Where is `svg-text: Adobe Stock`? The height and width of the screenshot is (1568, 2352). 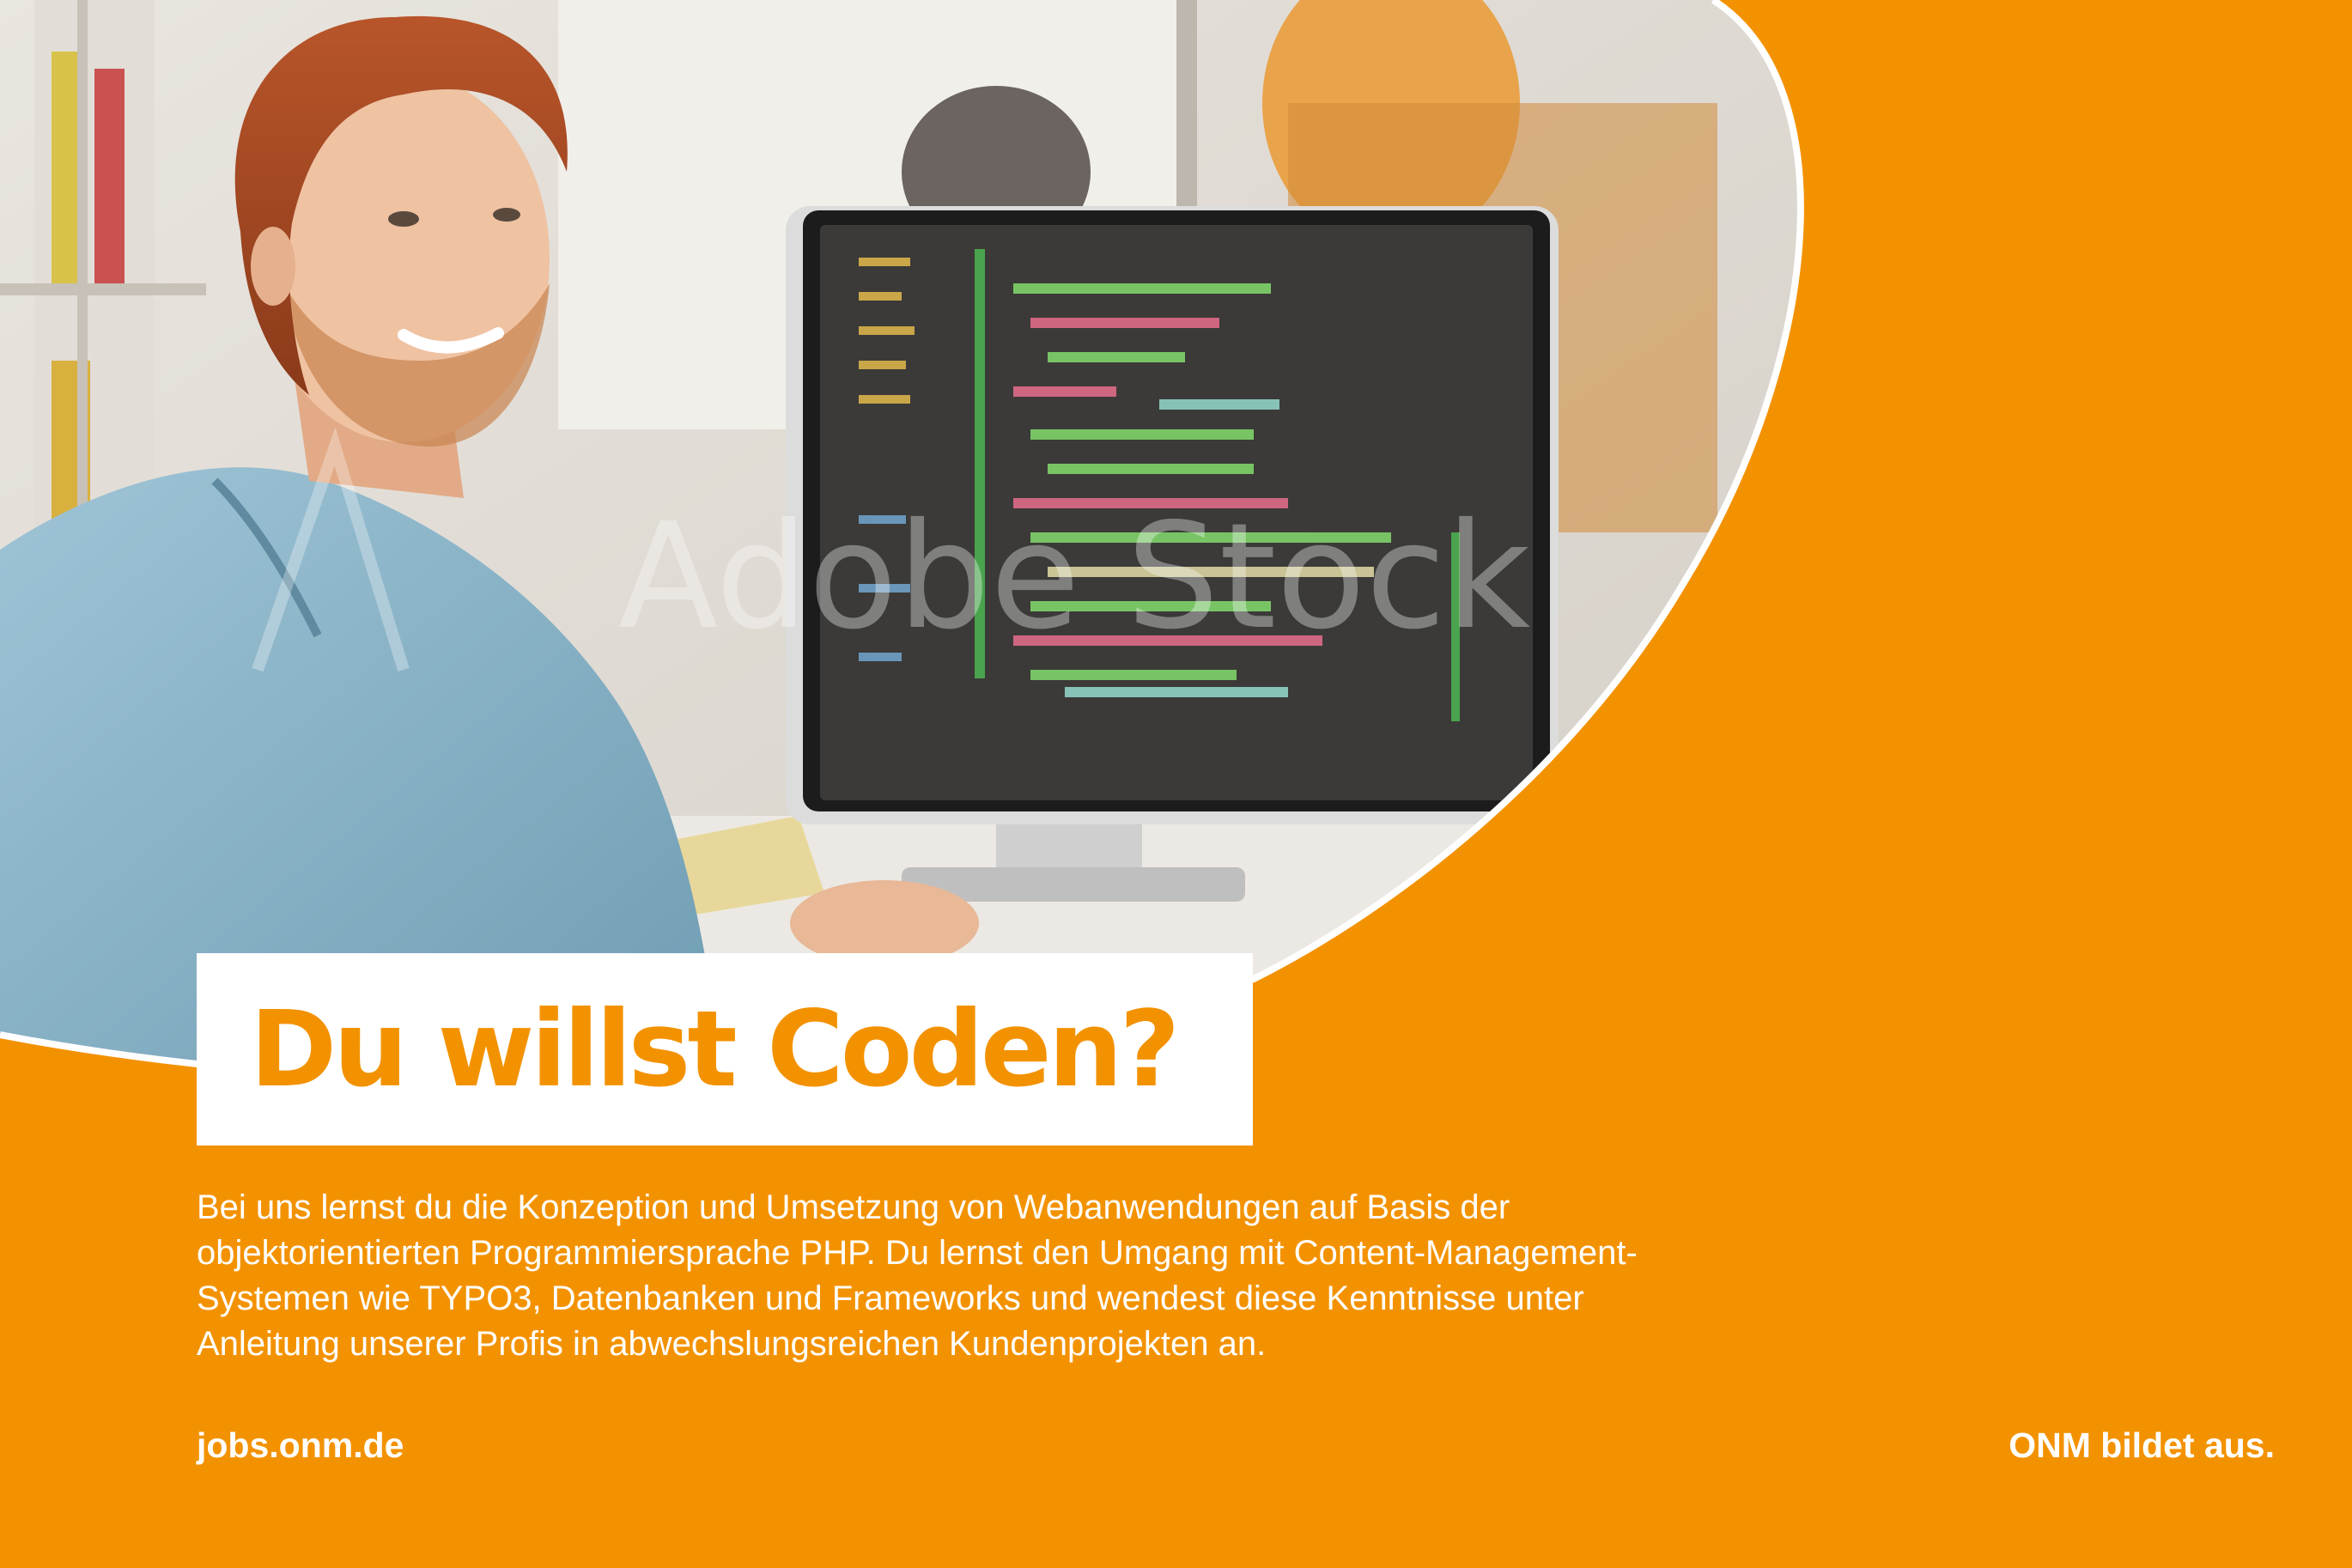
svg-text: Adobe Stock is located at coordinates (1074, 577).